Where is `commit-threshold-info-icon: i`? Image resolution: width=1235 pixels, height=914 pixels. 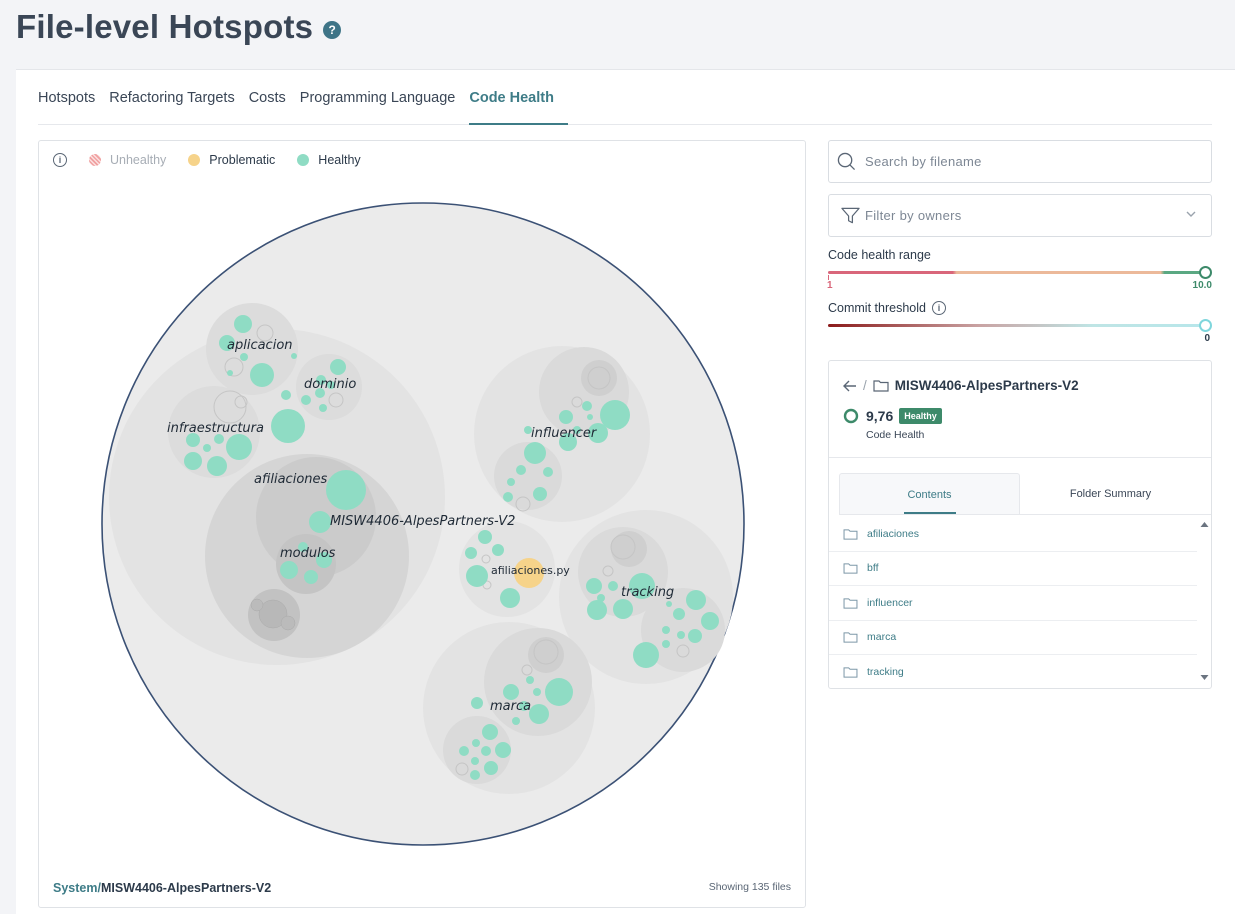
commit-threshold-info-icon: i is located at coordinates (938, 308).